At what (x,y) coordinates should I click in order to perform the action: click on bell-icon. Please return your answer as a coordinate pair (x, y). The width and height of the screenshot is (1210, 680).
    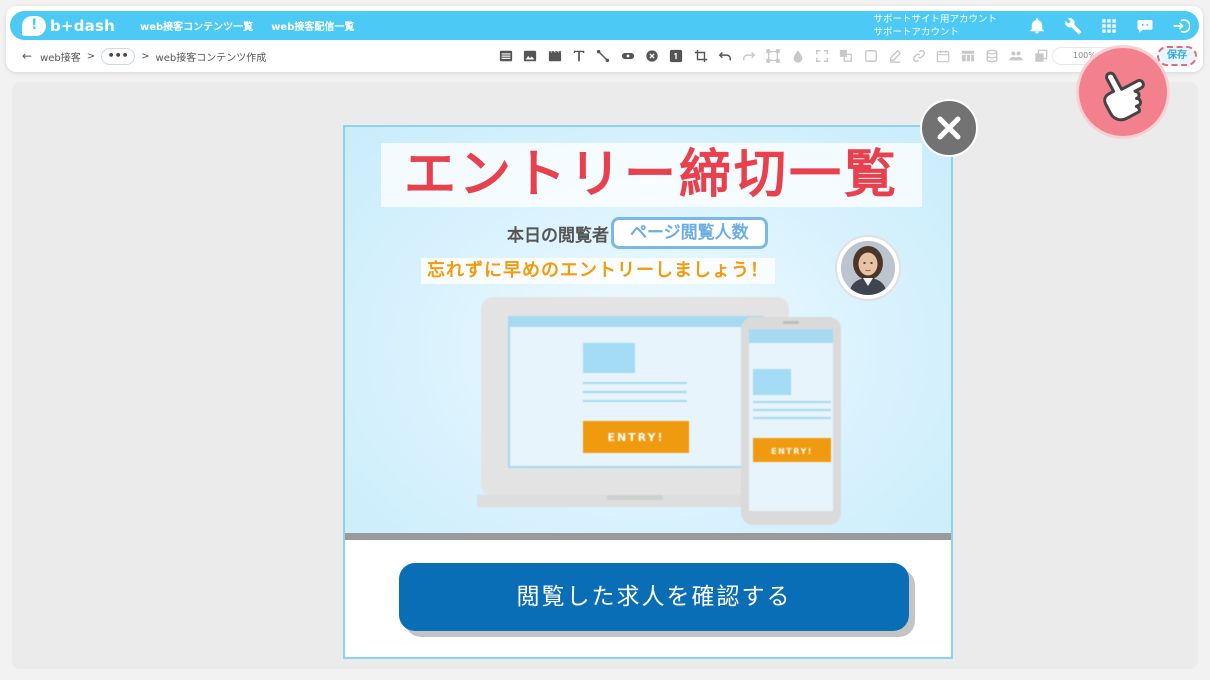
    Looking at the image, I should click on (1037, 26).